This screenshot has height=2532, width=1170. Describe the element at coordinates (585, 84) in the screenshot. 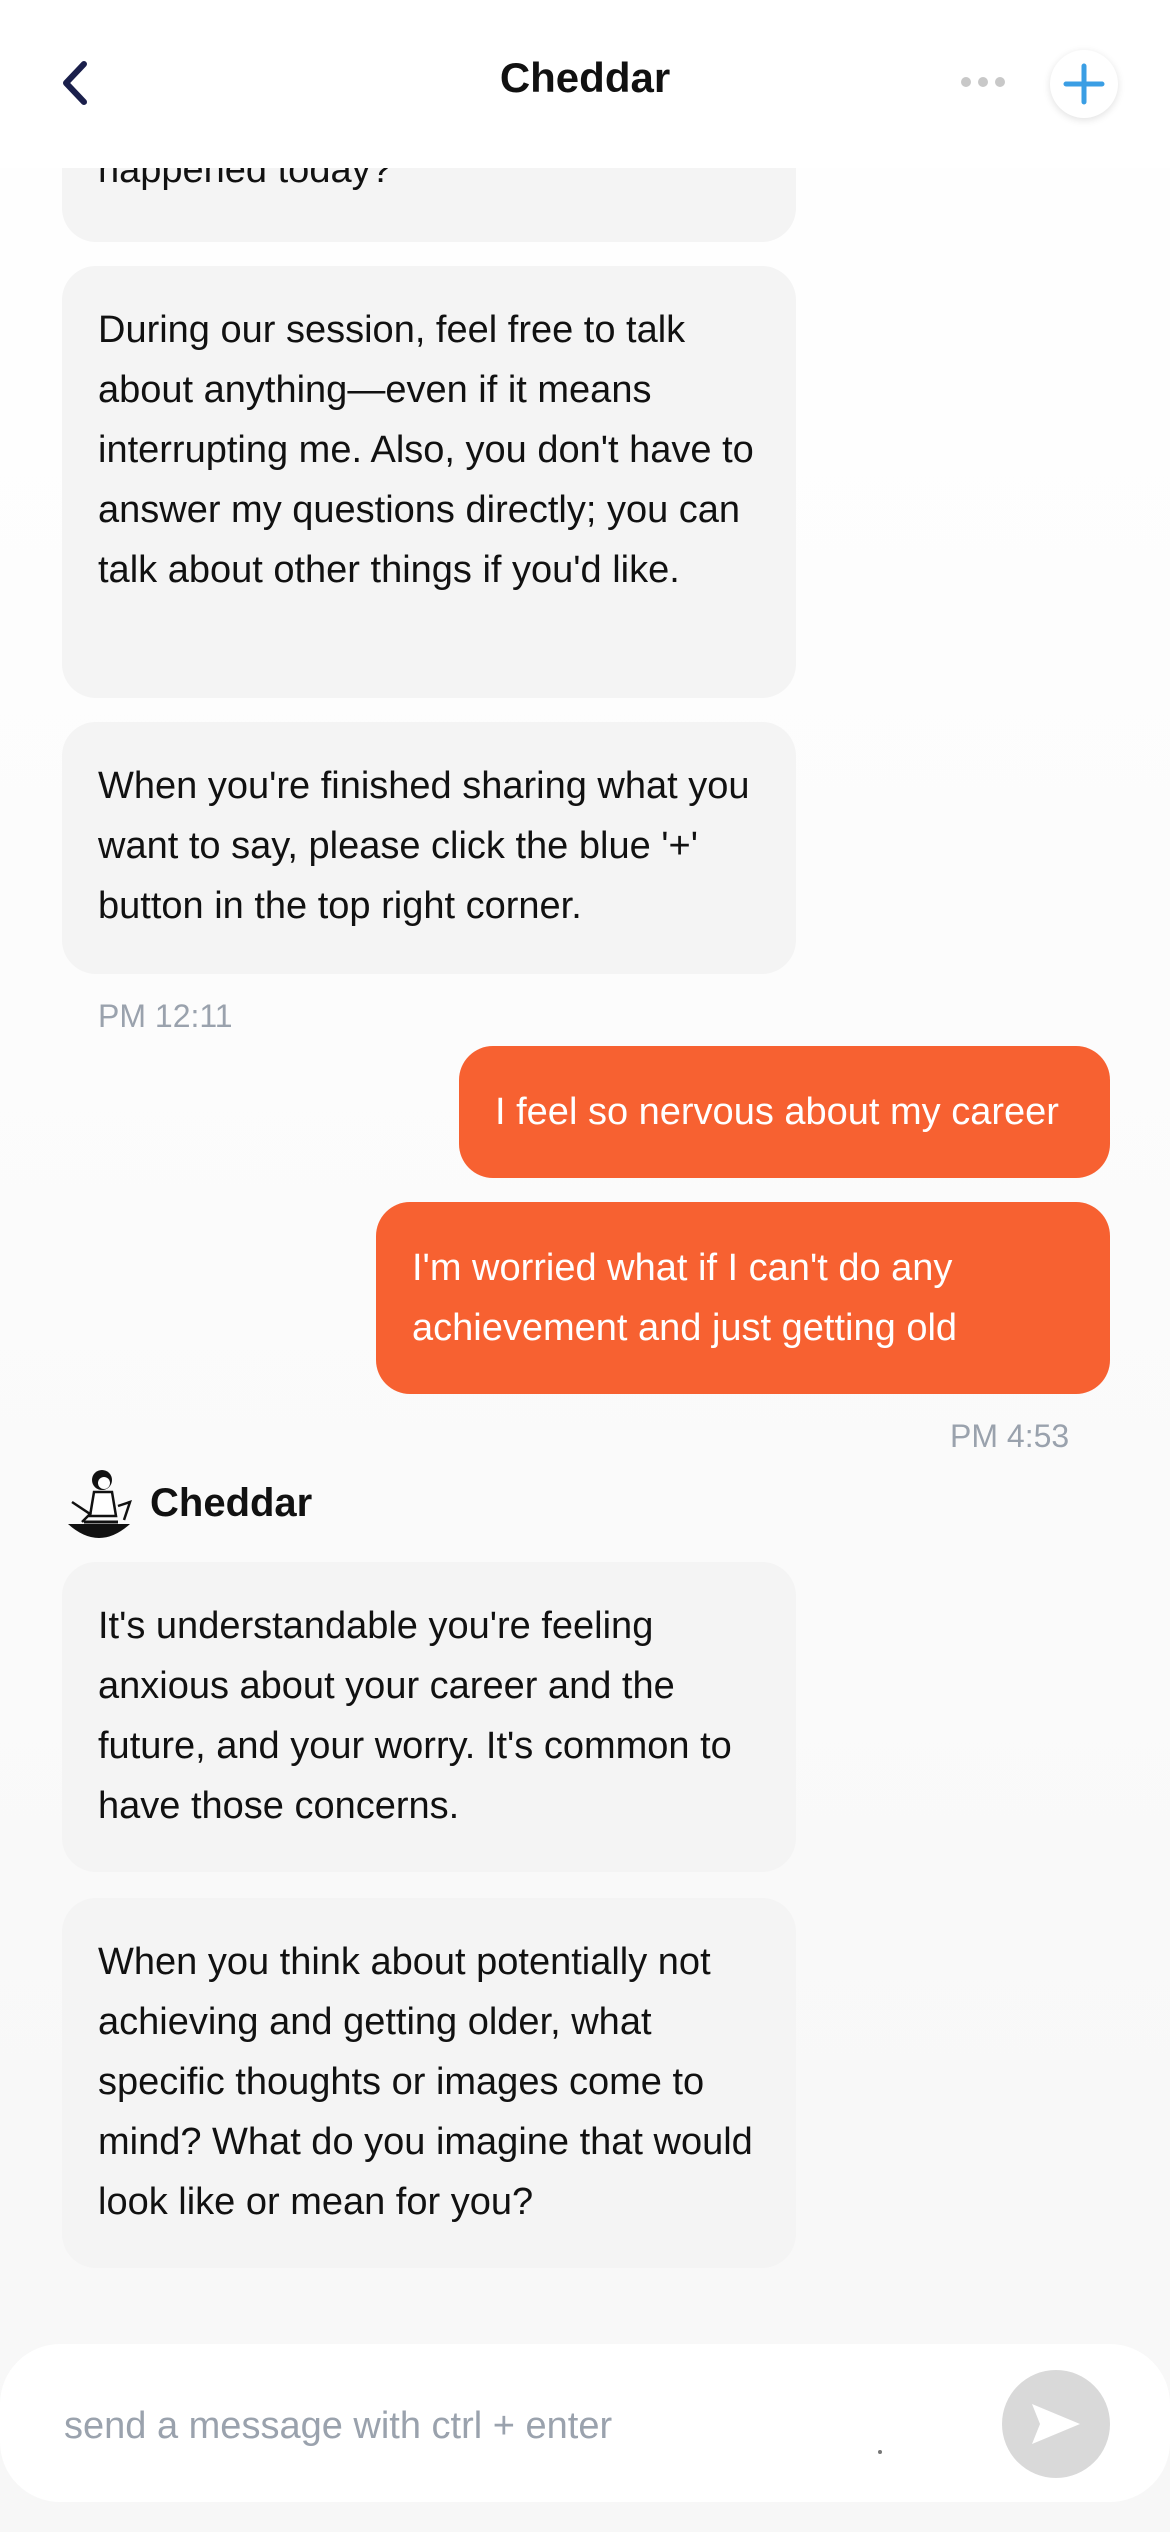

I see `top-bar: Cheddar` at that location.